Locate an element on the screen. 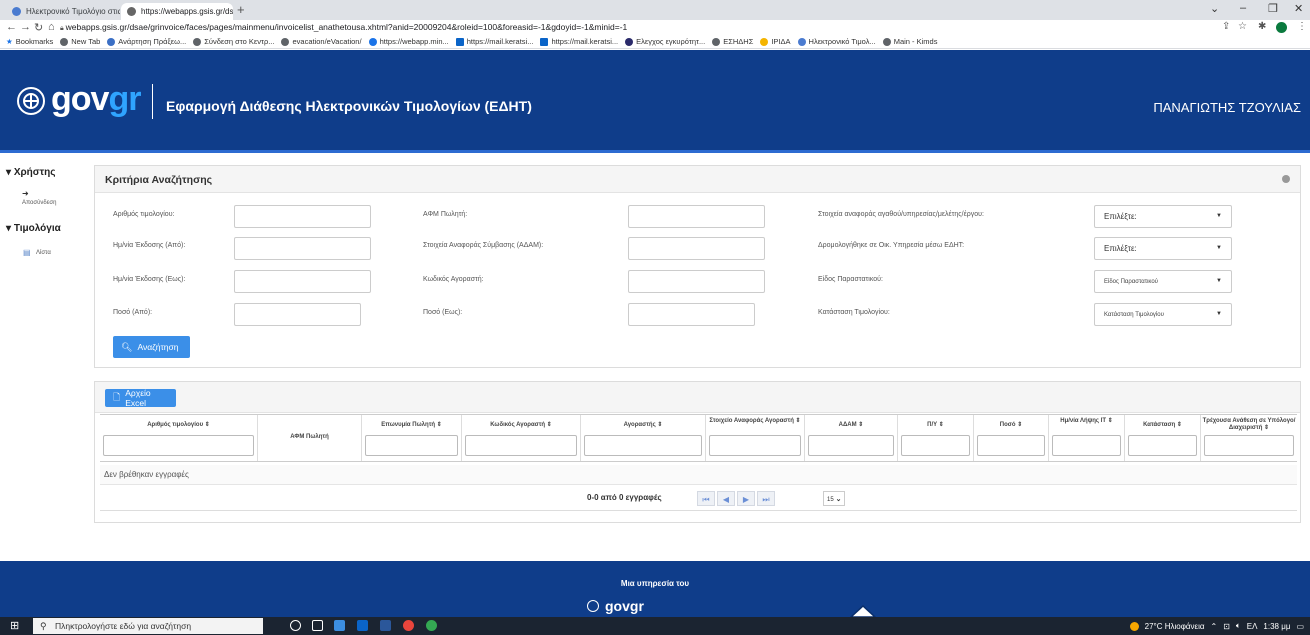  menu-icon: ⋮ is located at coordinates (1302, 26).